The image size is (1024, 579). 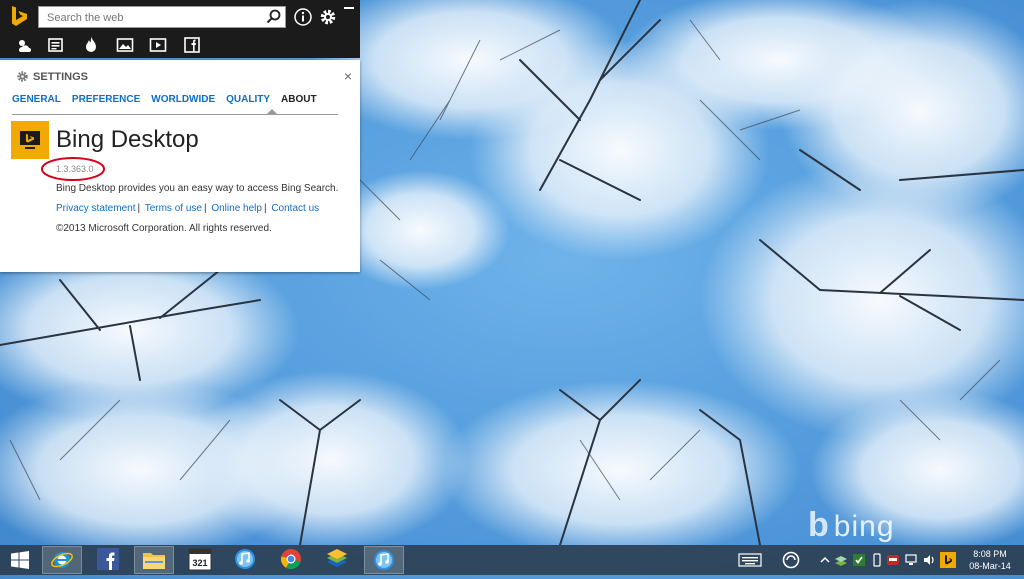 I want to click on calendar-button: 321, so click(x=200, y=560).